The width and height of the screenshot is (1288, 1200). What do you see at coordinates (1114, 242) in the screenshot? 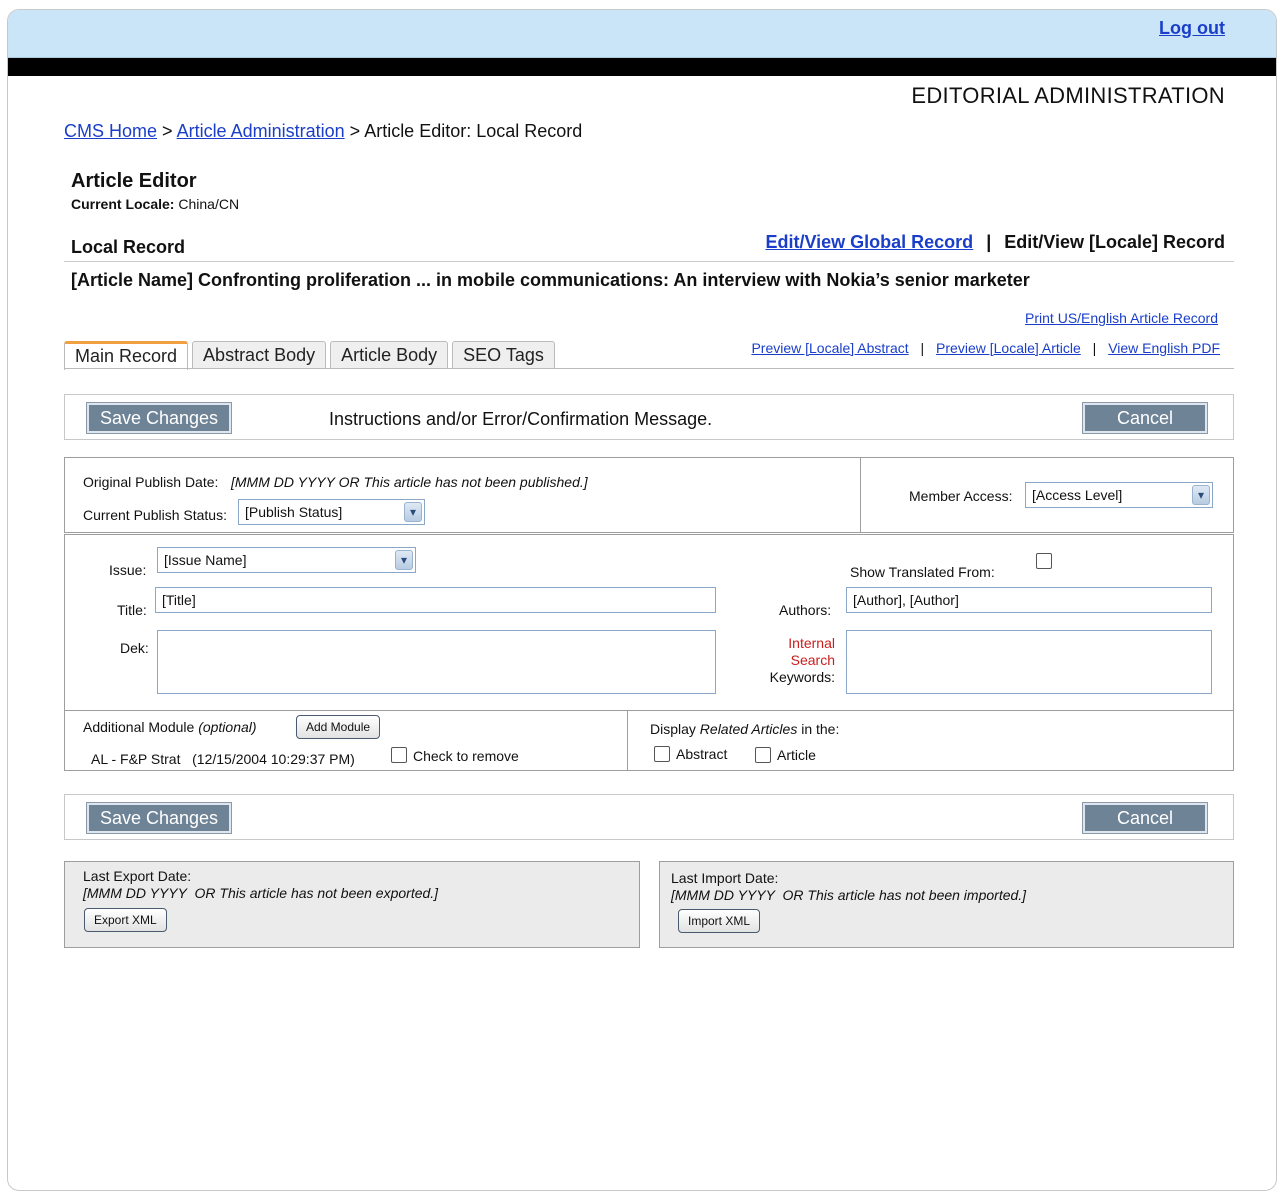
I see `locale-record-label: Edit/View [Locale] Record` at bounding box center [1114, 242].